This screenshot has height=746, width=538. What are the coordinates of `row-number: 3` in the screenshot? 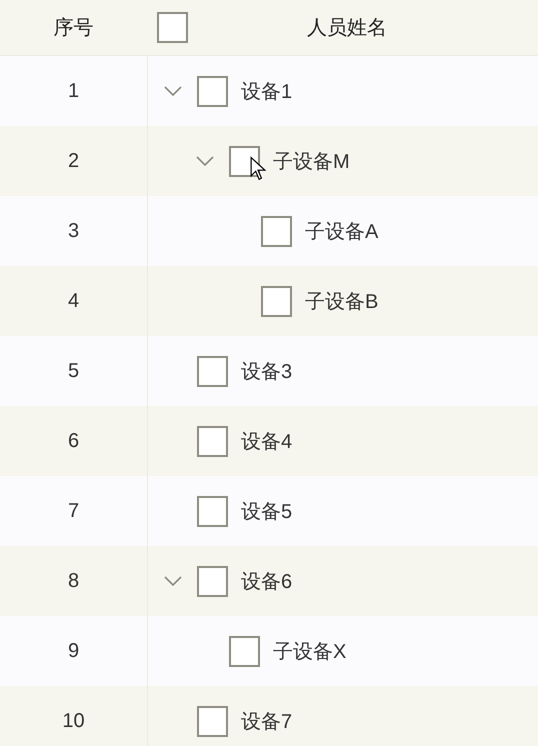 It's located at (74, 231).